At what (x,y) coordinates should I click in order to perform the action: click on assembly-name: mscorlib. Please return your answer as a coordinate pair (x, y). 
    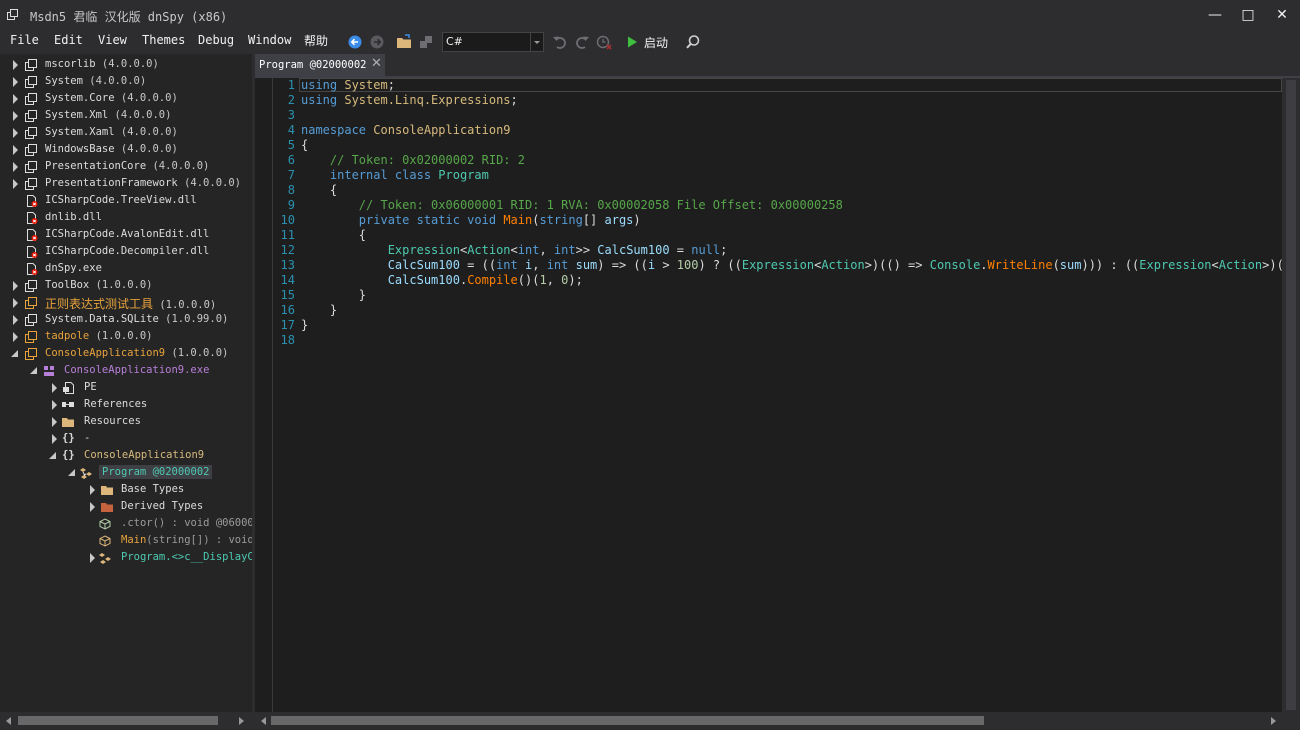
    Looking at the image, I should click on (70, 64).